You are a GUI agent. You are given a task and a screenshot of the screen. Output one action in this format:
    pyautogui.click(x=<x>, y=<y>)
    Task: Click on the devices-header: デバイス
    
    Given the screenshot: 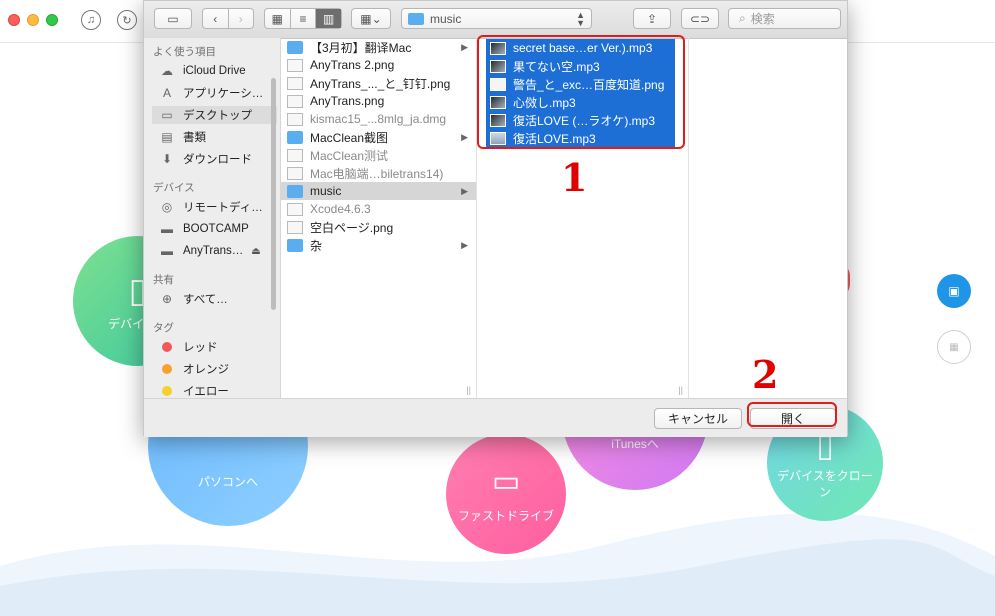 What is the action you would take?
    pyautogui.click(x=174, y=188)
    